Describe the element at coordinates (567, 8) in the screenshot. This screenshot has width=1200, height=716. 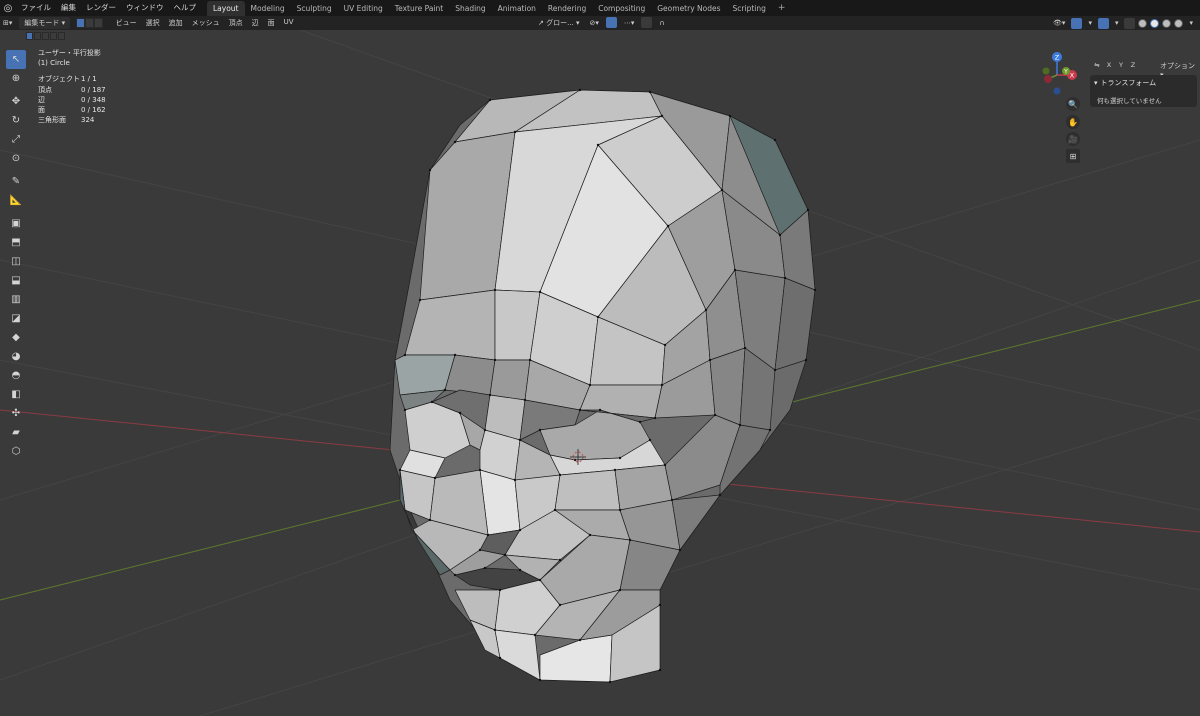
I see `tab-rendering: Rendering` at that location.